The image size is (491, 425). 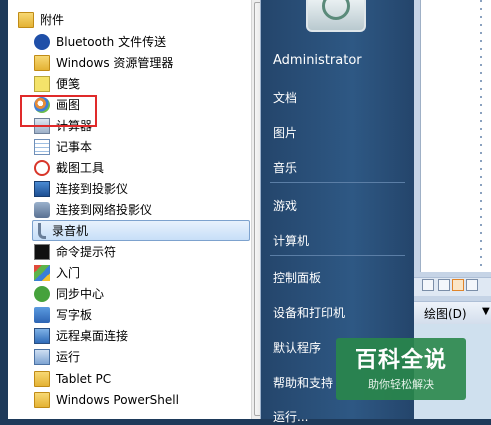 What do you see at coordinates (400, 360) in the screenshot?
I see `watermark-title: 百科全说` at bounding box center [400, 360].